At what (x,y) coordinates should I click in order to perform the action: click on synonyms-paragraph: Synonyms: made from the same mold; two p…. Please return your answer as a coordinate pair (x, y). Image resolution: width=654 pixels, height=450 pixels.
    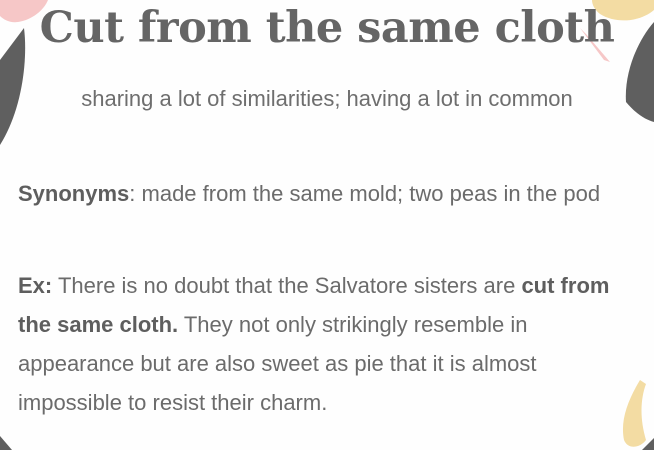
    Looking at the image, I should click on (323, 194).